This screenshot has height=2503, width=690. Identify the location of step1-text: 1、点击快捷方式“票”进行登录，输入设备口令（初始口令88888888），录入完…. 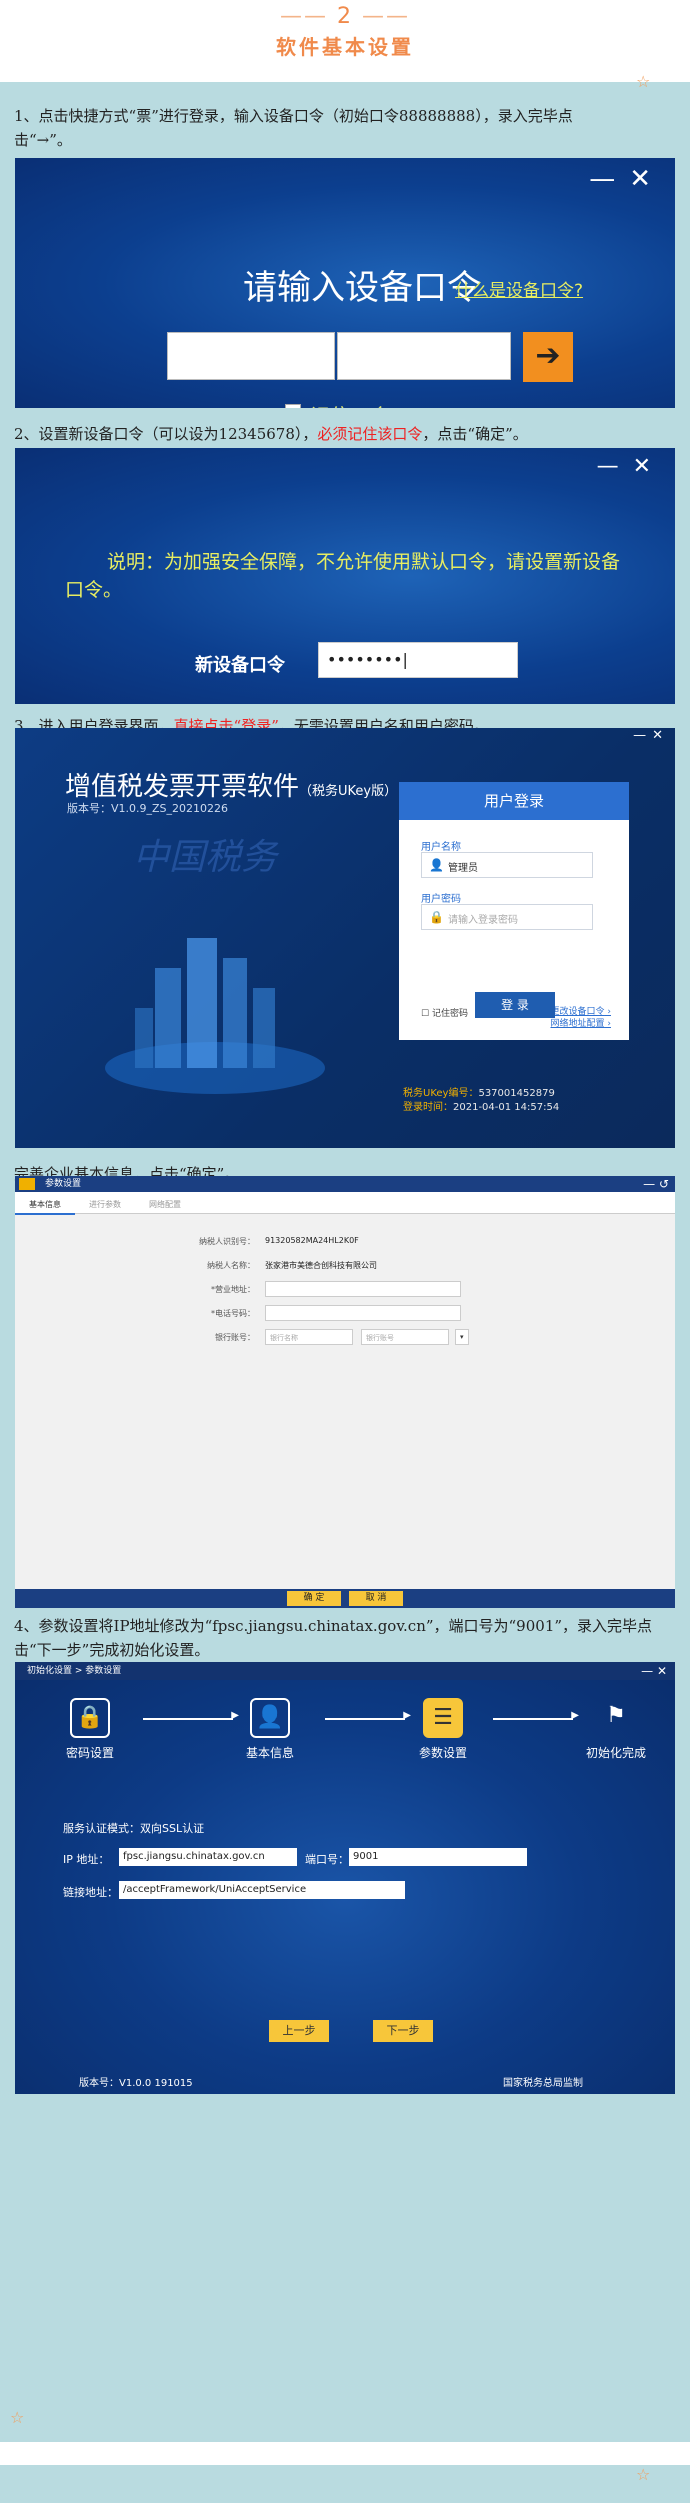
(293, 128).